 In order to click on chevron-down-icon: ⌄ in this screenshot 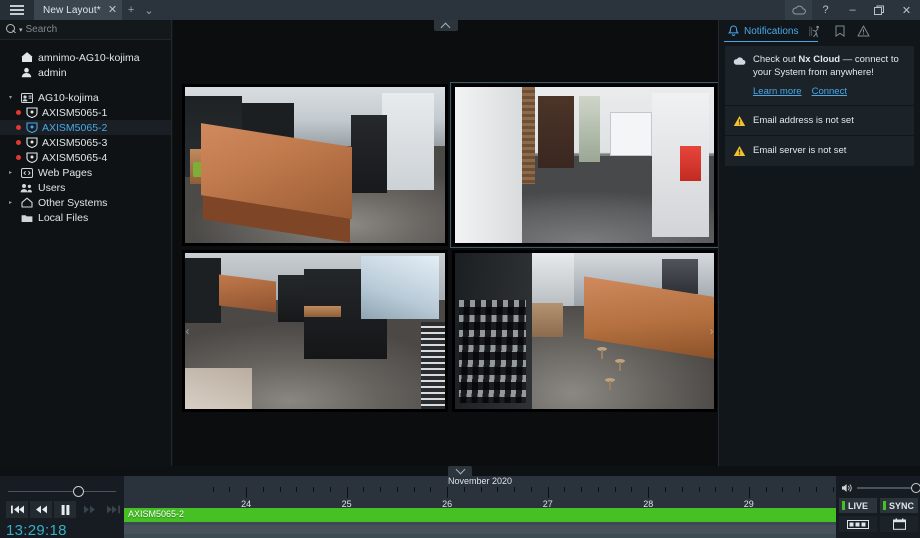, I will do `click(149, 10)`.